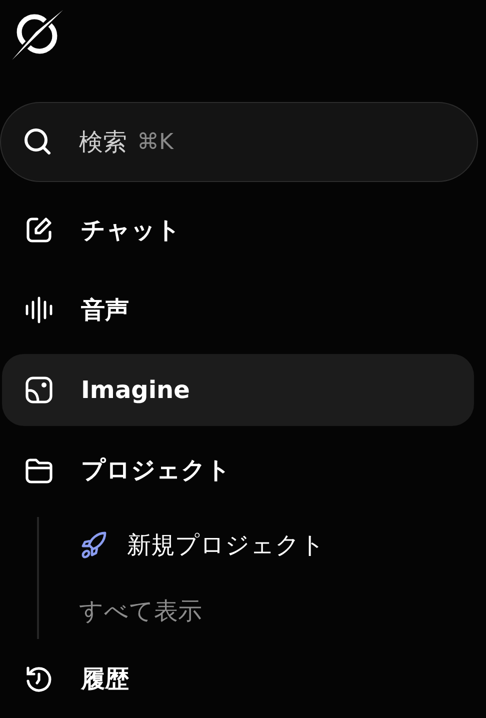 The image size is (486, 718). Describe the element at coordinates (155, 142) in the screenshot. I see `shortcut-hint: ⌘K` at that location.